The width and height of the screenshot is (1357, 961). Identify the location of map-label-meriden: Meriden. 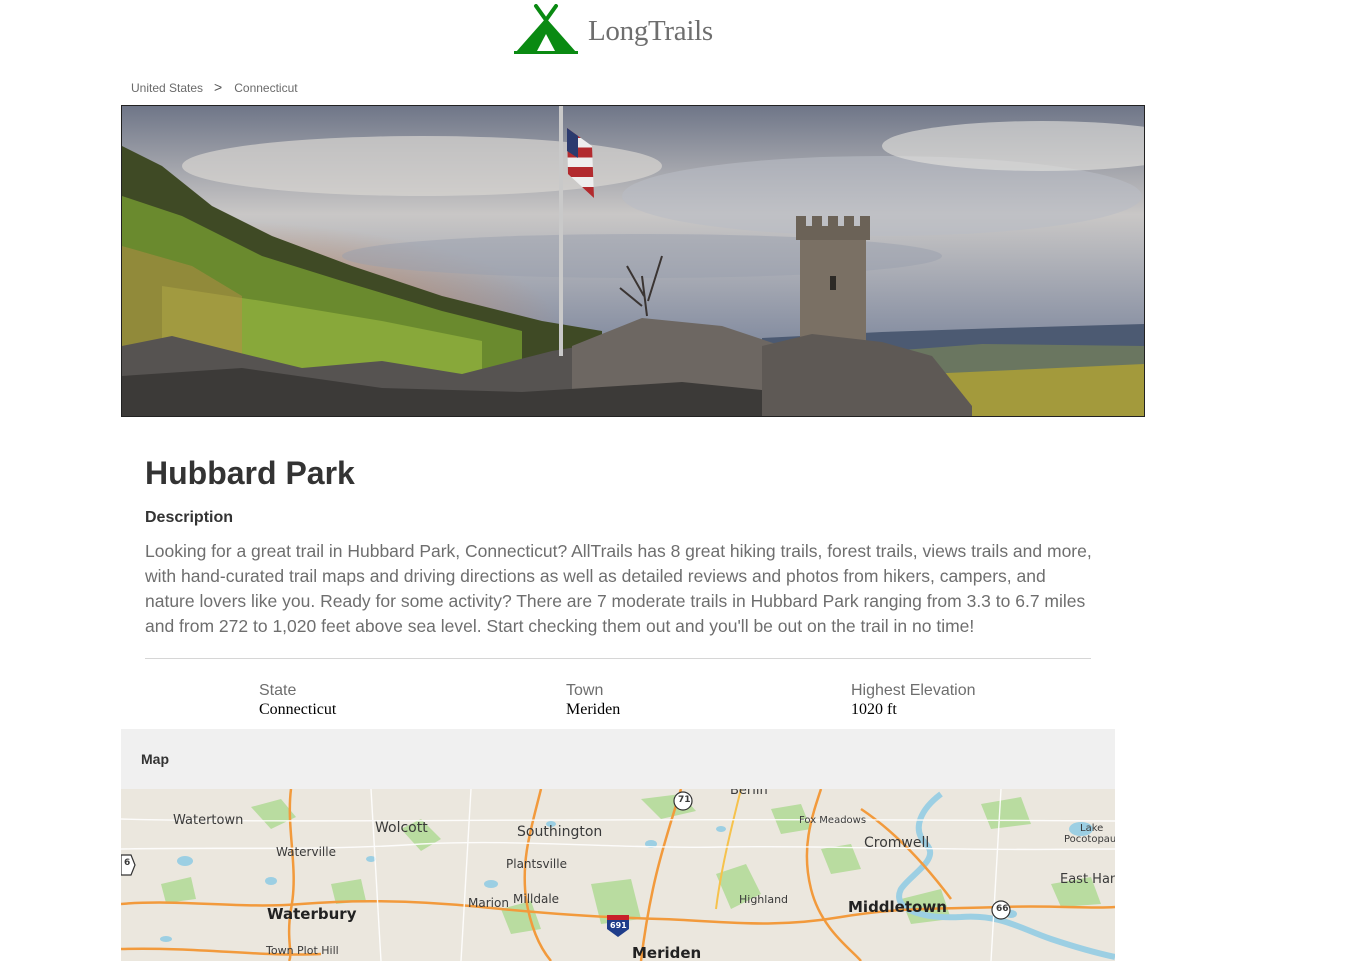
(667, 952).